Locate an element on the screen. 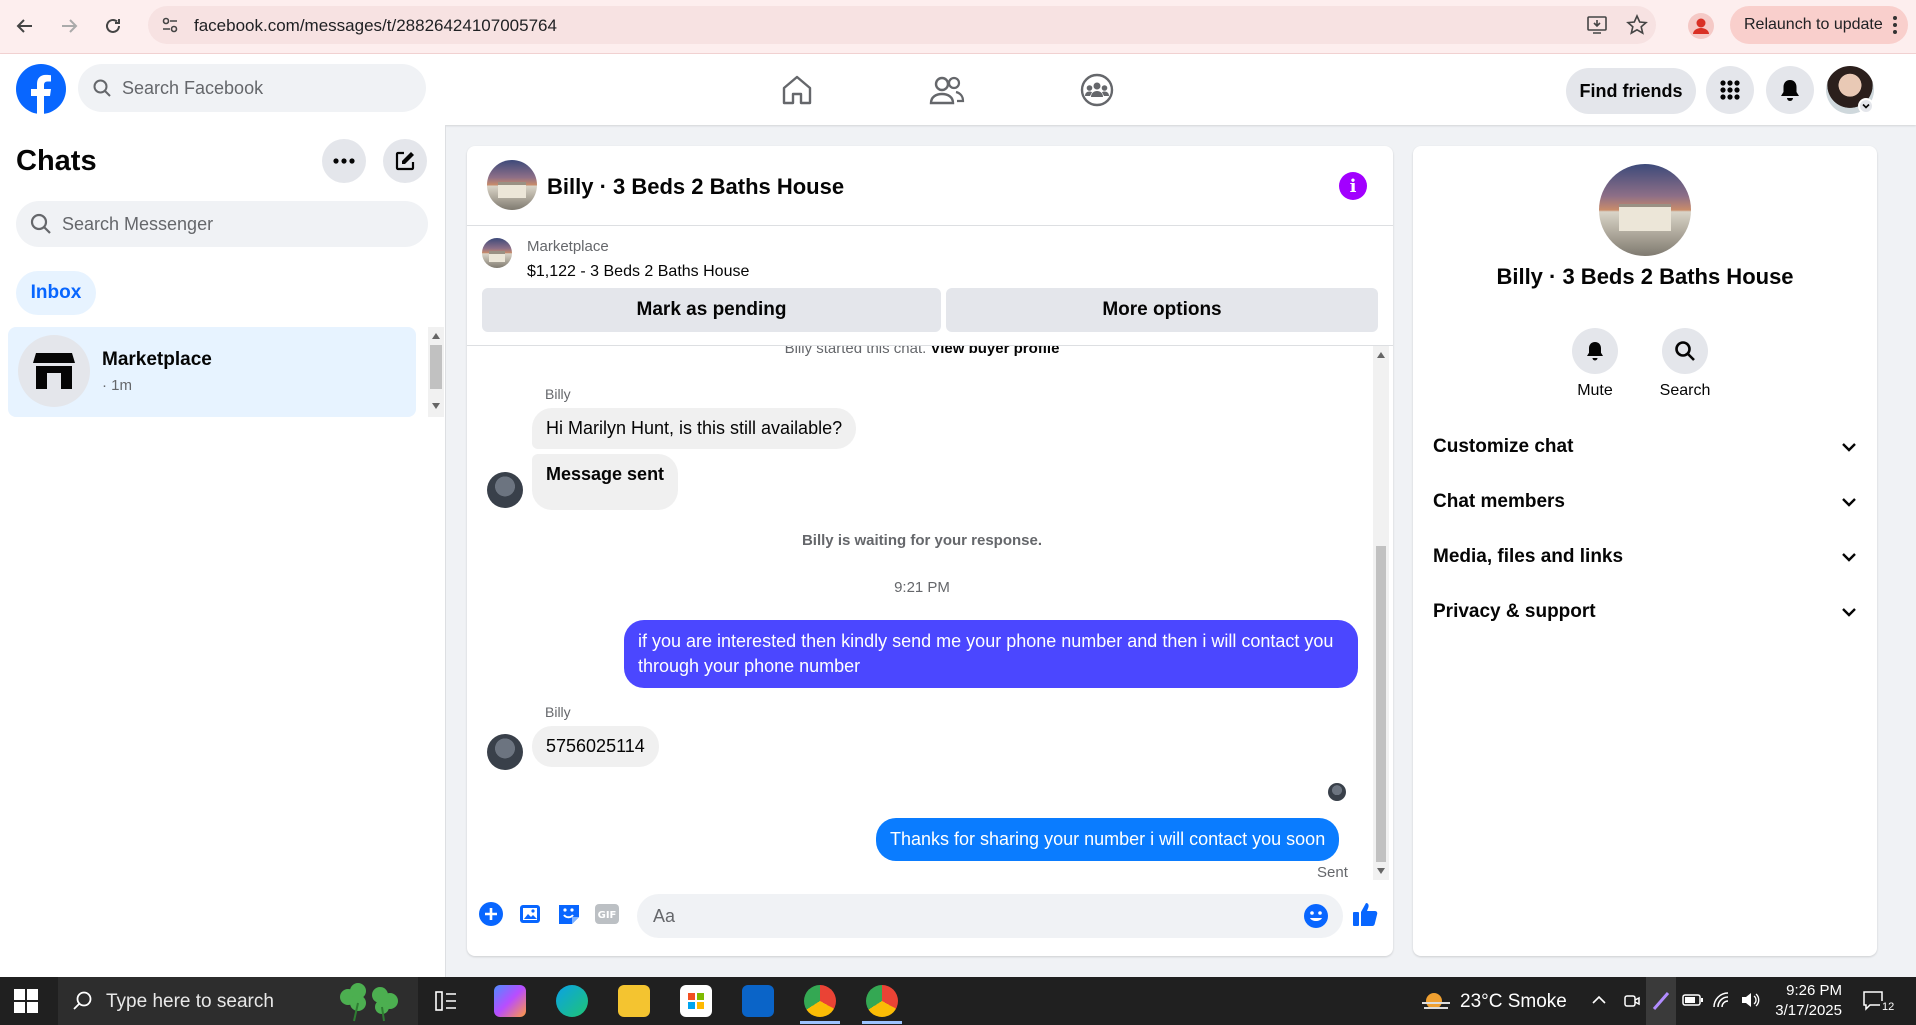 This screenshot has width=1916, height=1025. file-explorer-icon is located at coordinates (634, 1001).